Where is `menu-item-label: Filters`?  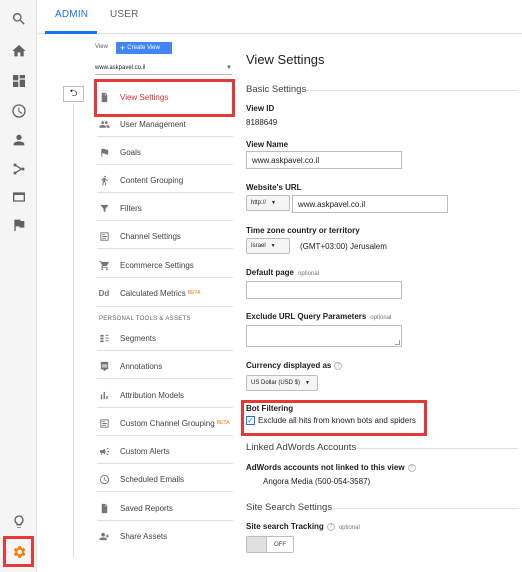 menu-item-label: Filters is located at coordinates (131, 208).